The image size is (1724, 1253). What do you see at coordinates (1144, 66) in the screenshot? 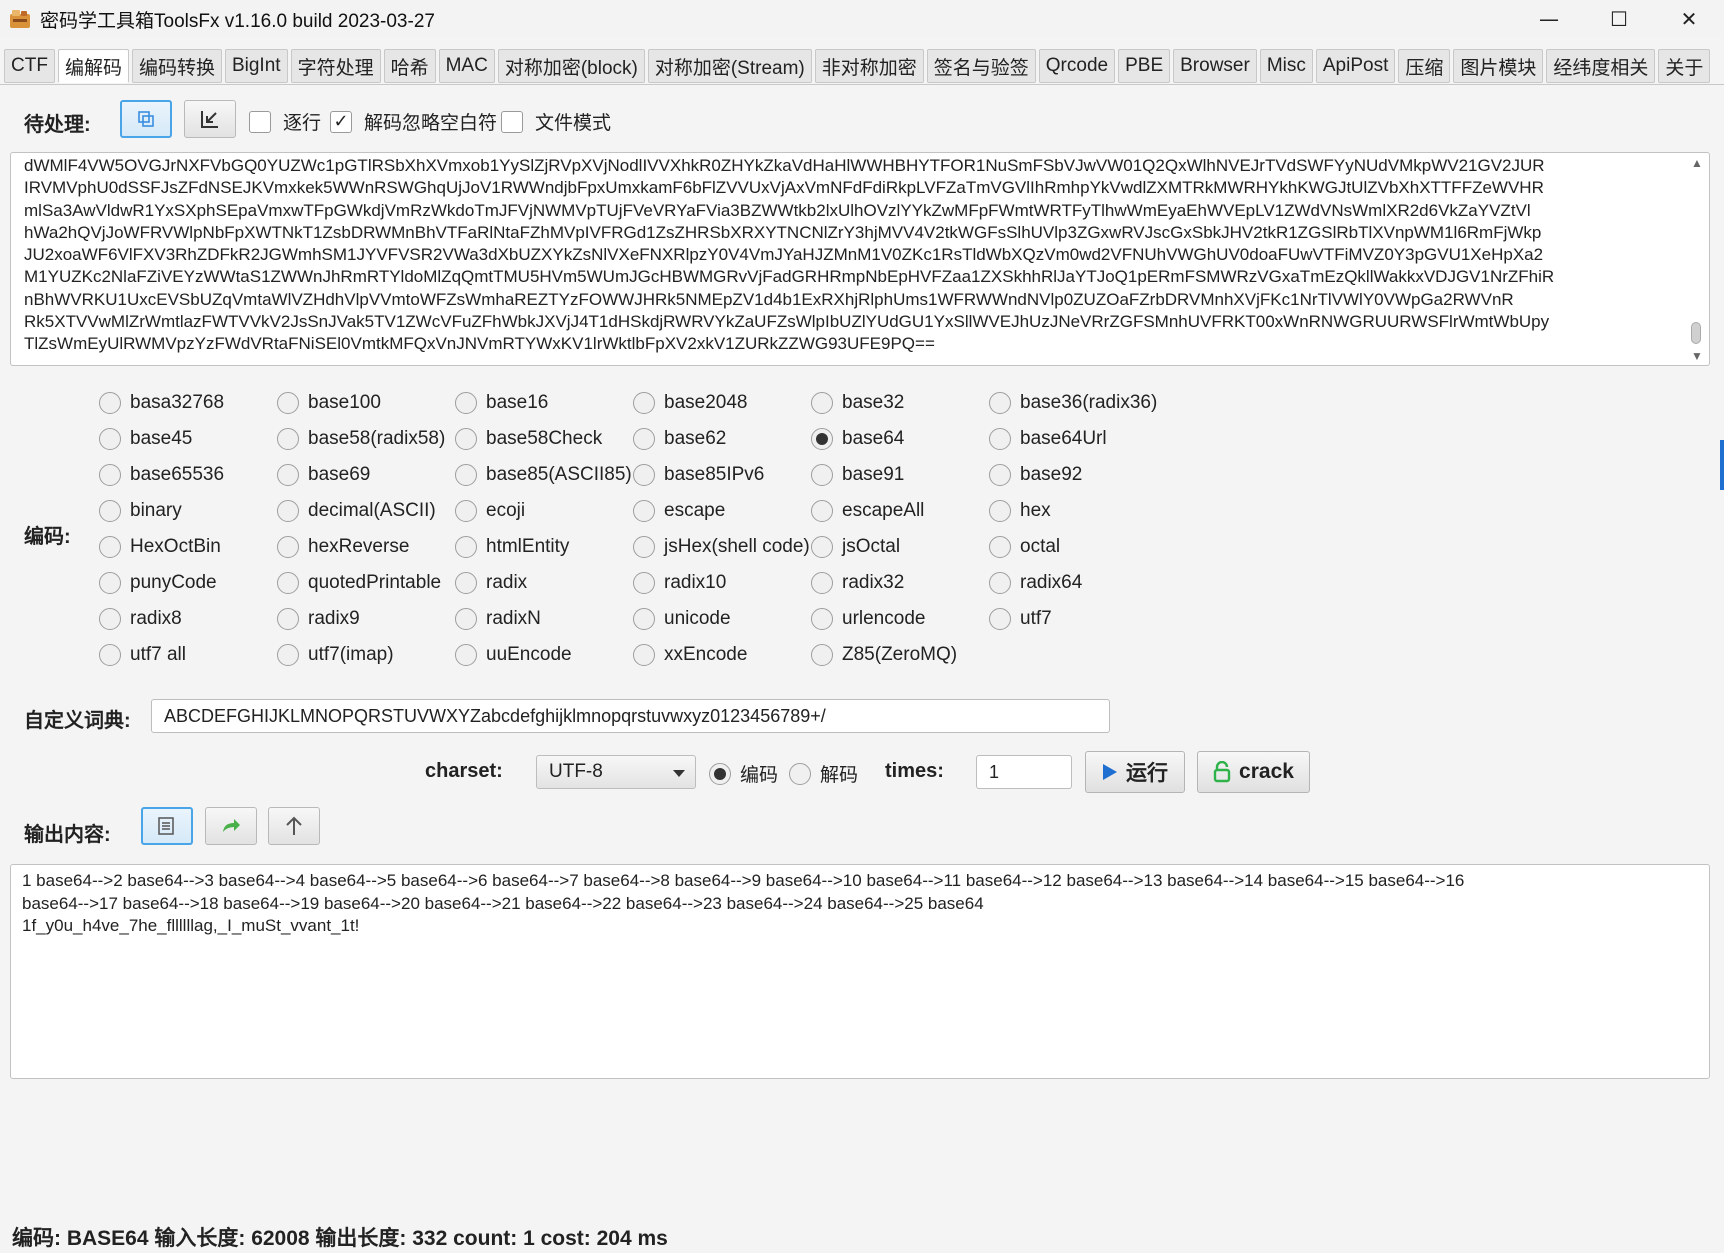
I see `tab-12: PBE` at bounding box center [1144, 66].